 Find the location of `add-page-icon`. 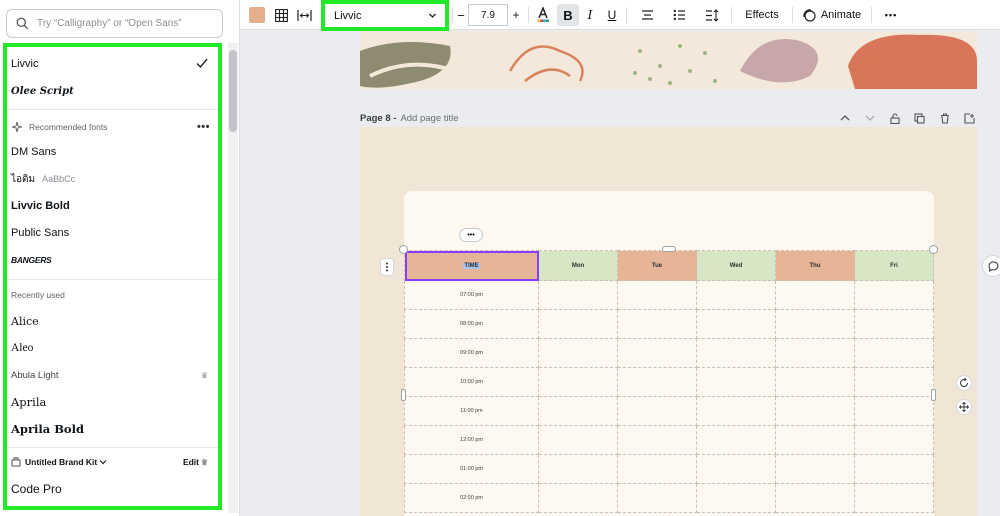

add-page-icon is located at coordinates (969, 118).